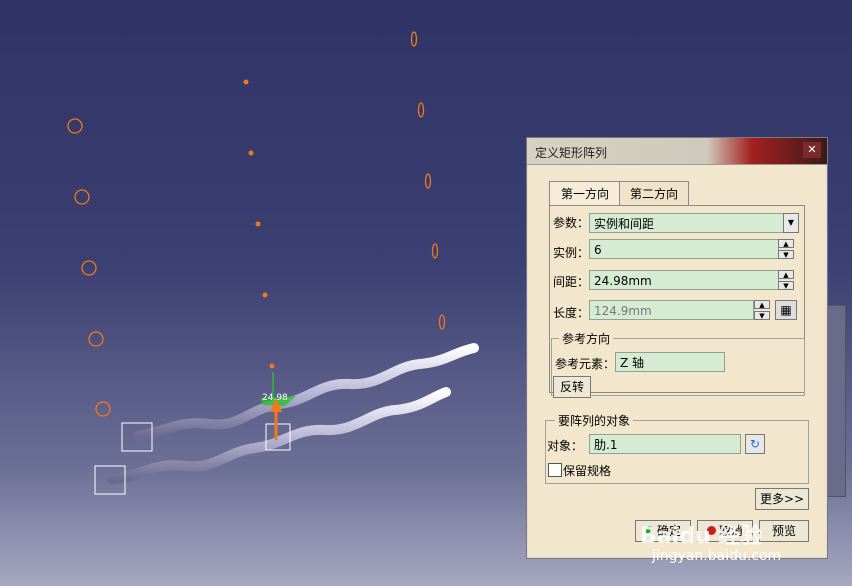 This screenshot has width=852, height=586. Describe the element at coordinates (594, 420) in the screenshot. I see `objects-legend: 要阵列的对象` at that location.